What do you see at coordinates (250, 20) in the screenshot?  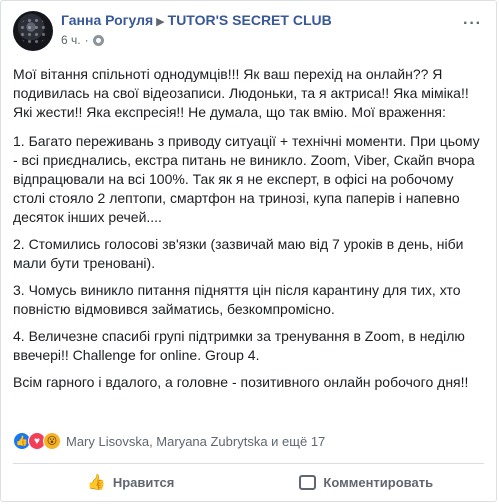 I see `group-name: TUTOR'S SECRET CLUB` at bounding box center [250, 20].